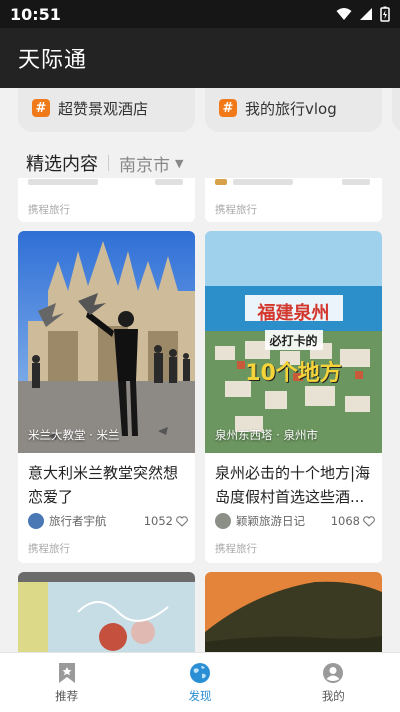 The height and width of the screenshot is (712, 400). I want to click on location-label: 泉州东西塔 · 泉州市, so click(266, 435).